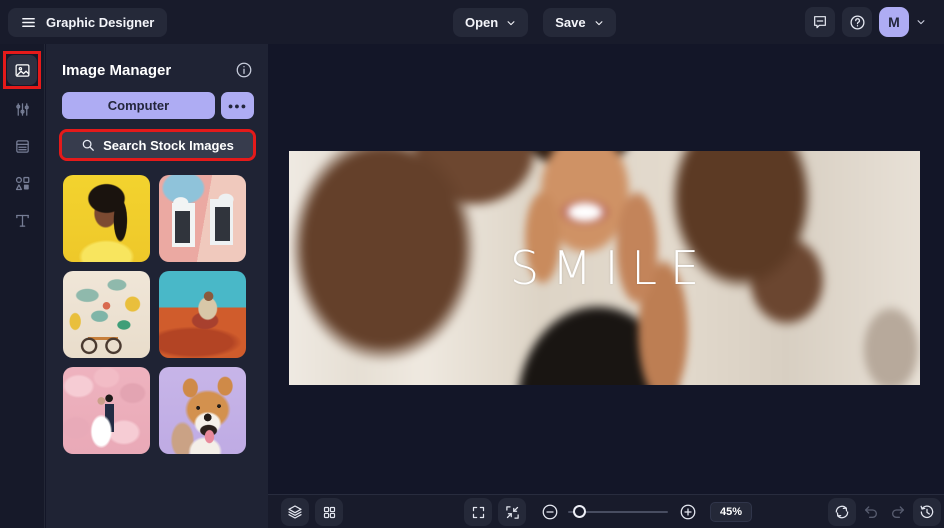  I want to click on history-button, so click(927, 512).